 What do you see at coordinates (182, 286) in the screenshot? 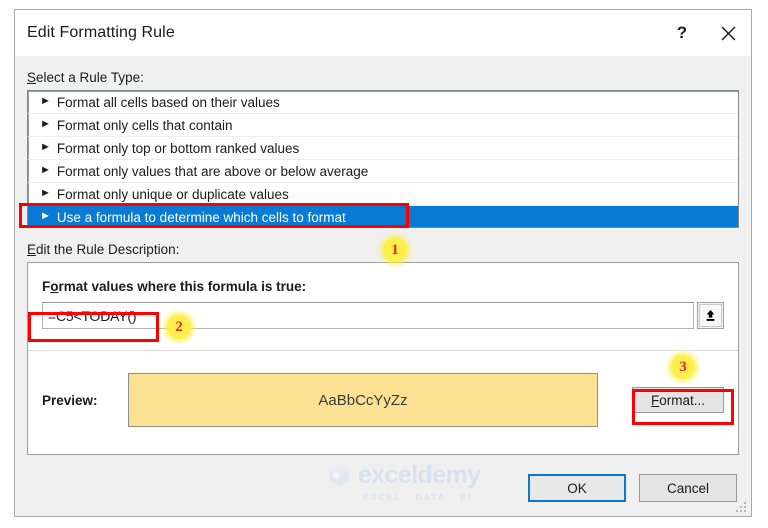
I see `formula-caption-post: rmat values where this formula is true:` at bounding box center [182, 286].